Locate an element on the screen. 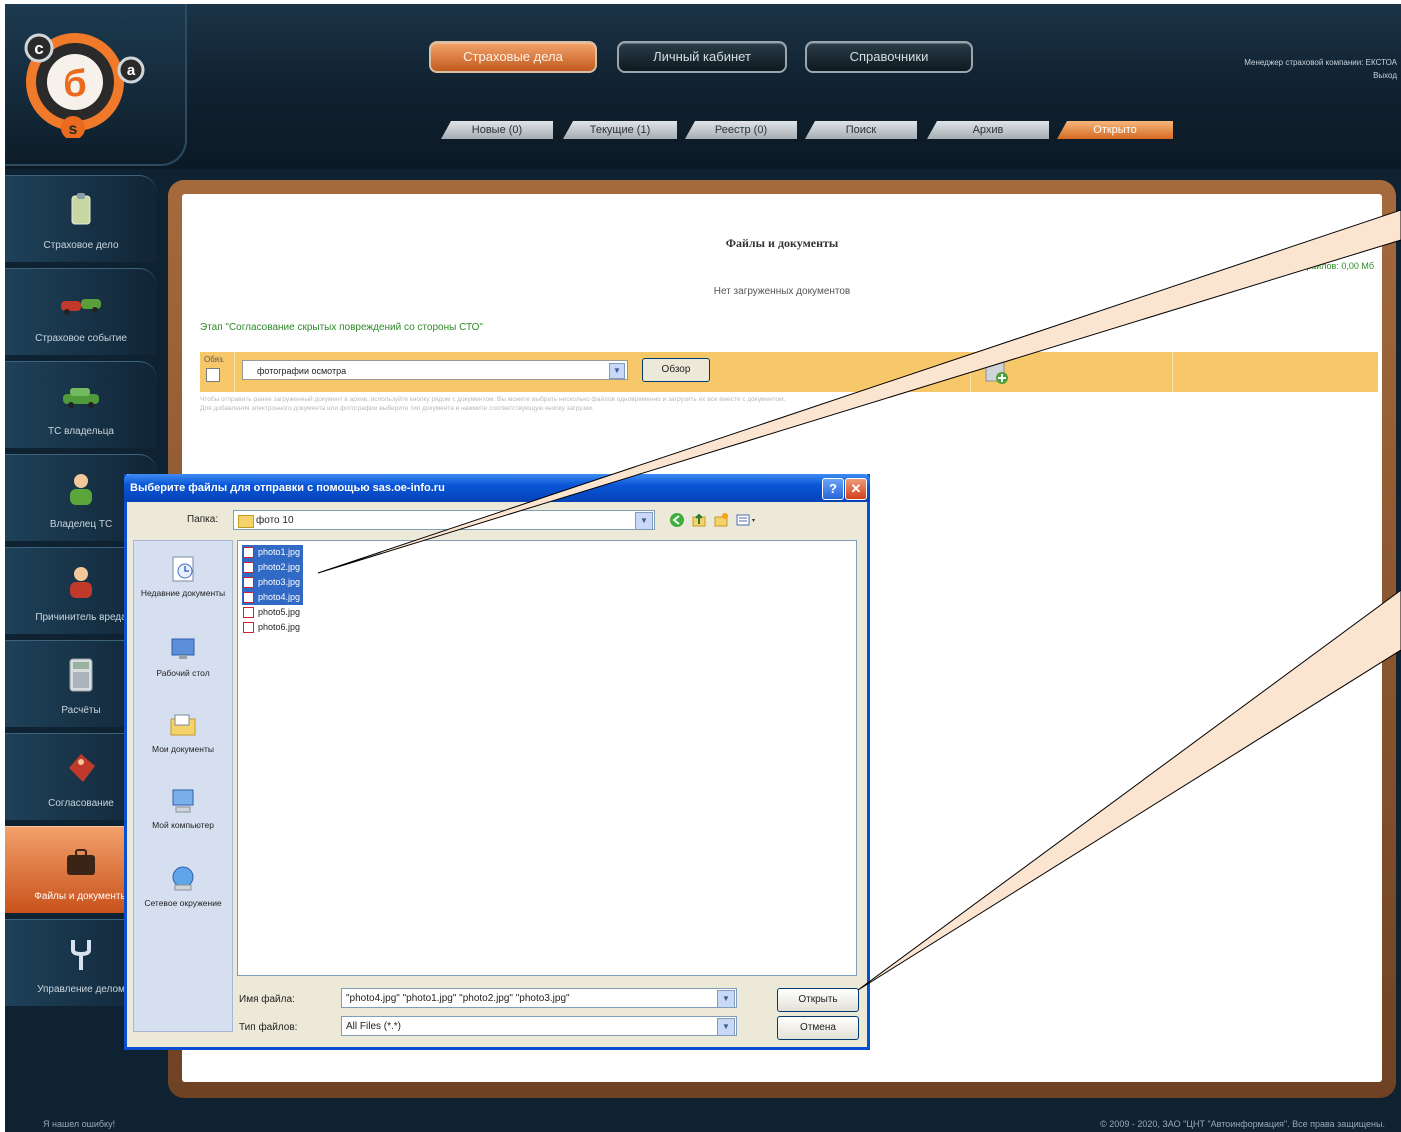 The image size is (1401, 1132). fork-icon is located at coordinates (81, 955).